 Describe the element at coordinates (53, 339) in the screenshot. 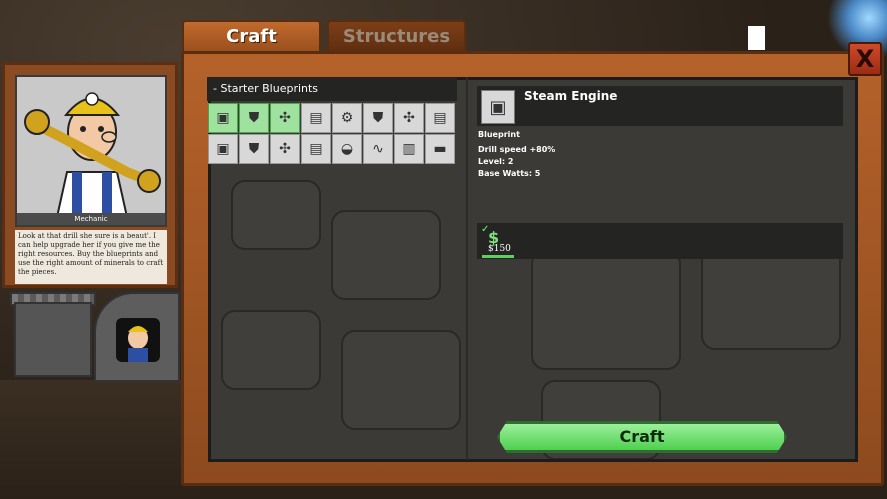

I see `mine-cart-shed` at that location.